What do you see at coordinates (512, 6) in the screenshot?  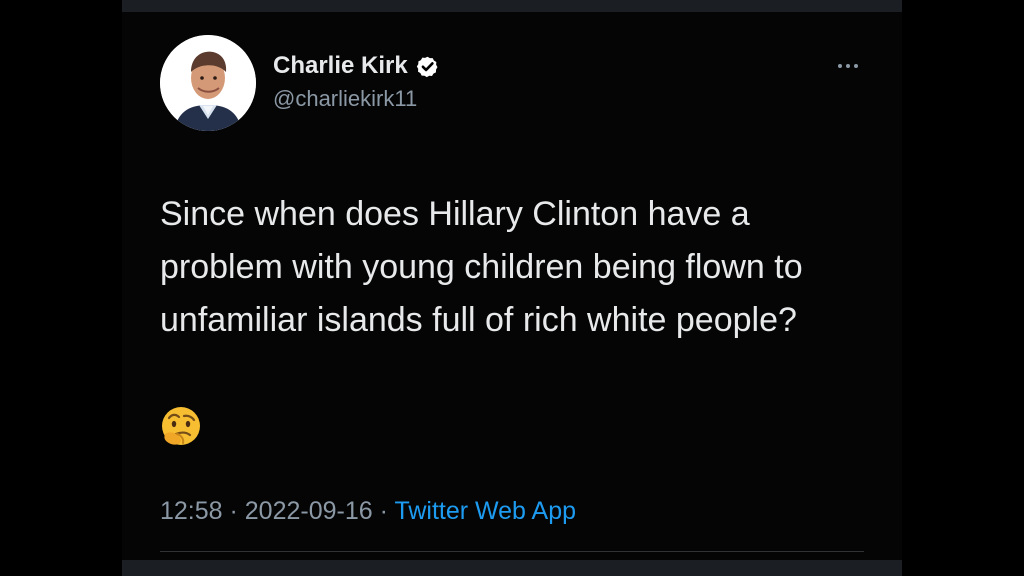 I see `top-strip` at bounding box center [512, 6].